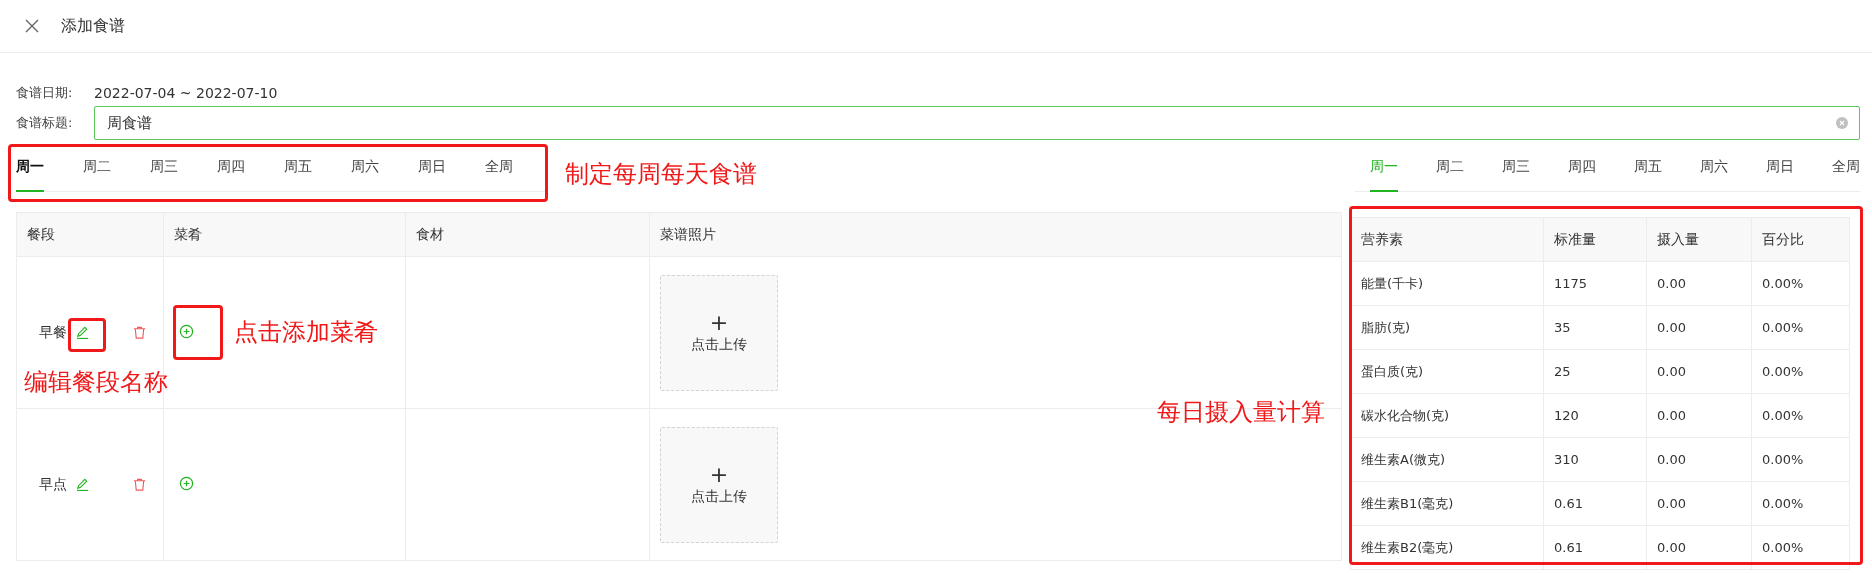 Image resolution: width=1872 pixels, height=573 pixels. What do you see at coordinates (1566, 415) in the screenshot?
I see `table-cell: 120` at bounding box center [1566, 415].